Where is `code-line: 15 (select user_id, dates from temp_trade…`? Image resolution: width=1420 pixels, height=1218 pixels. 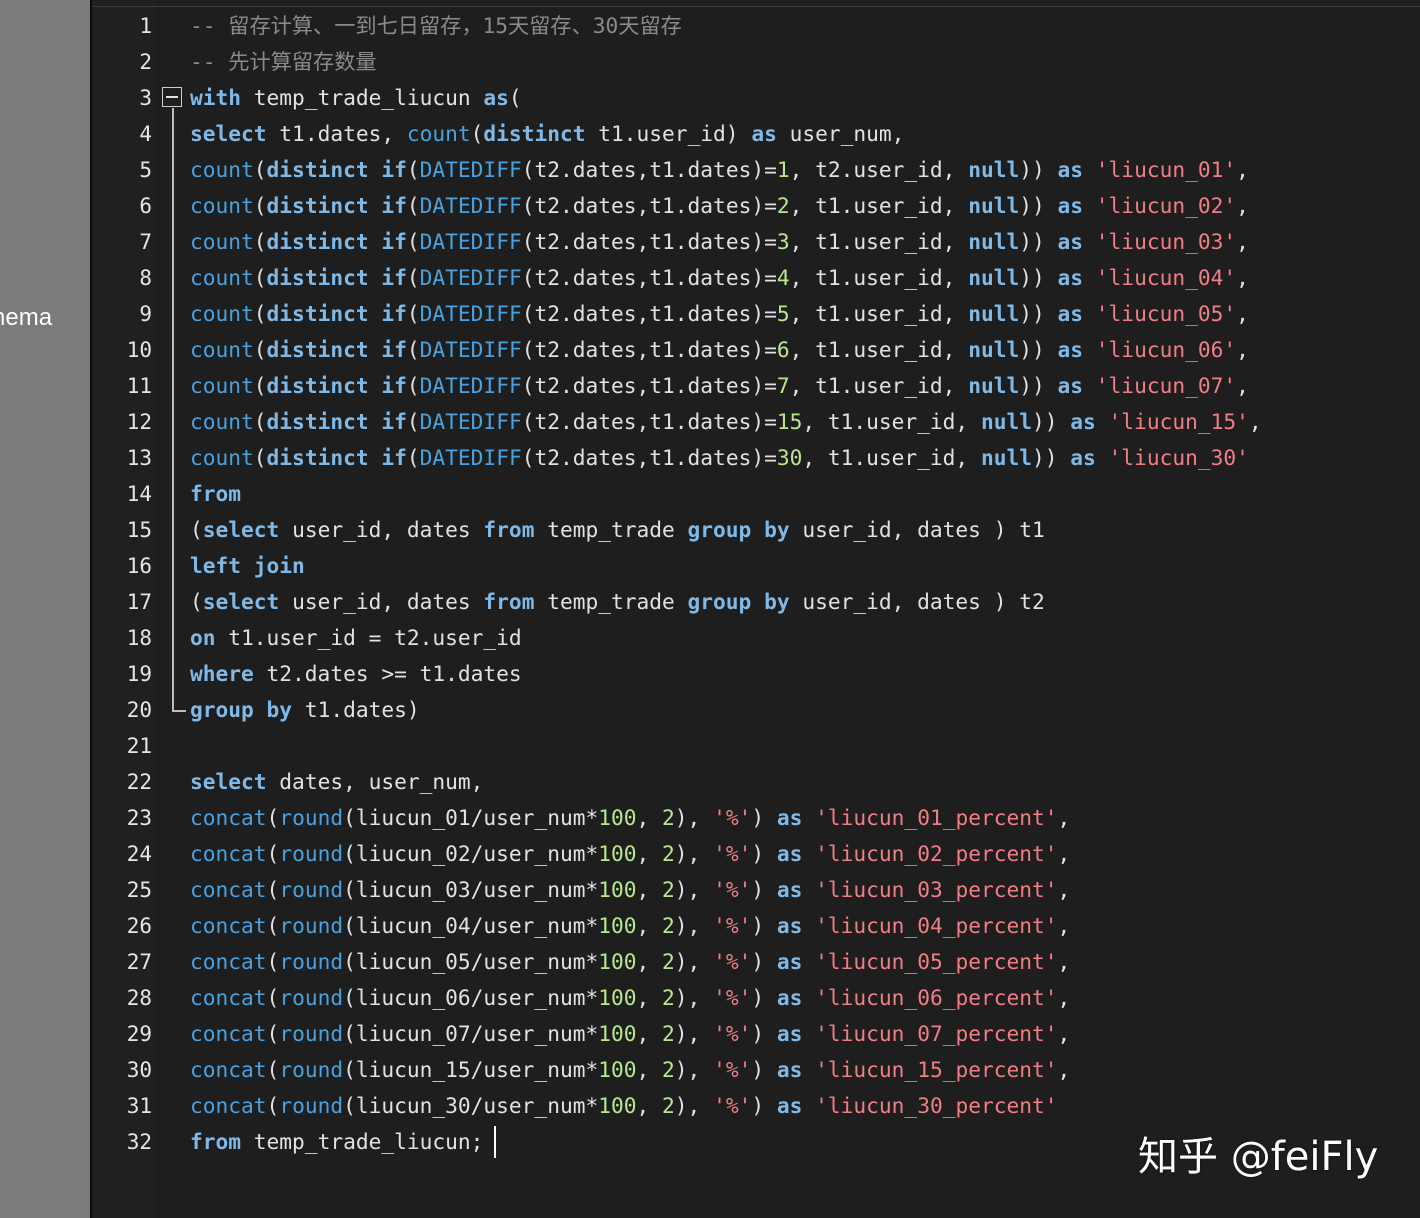 code-line: 15 (select user_id, dates from temp_trade… is located at coordinates (756, 530).